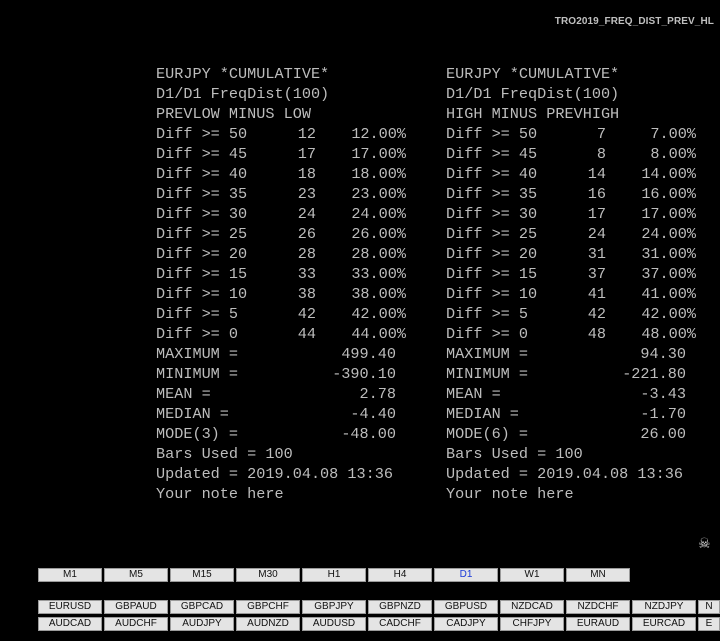 Image resolution: width=720 pixels, height=641 pixels. What do you see at coordinates (136, 575) in the screenshot?
I see `timeframe-button-m5: M5` at bounding box center [136, 575].